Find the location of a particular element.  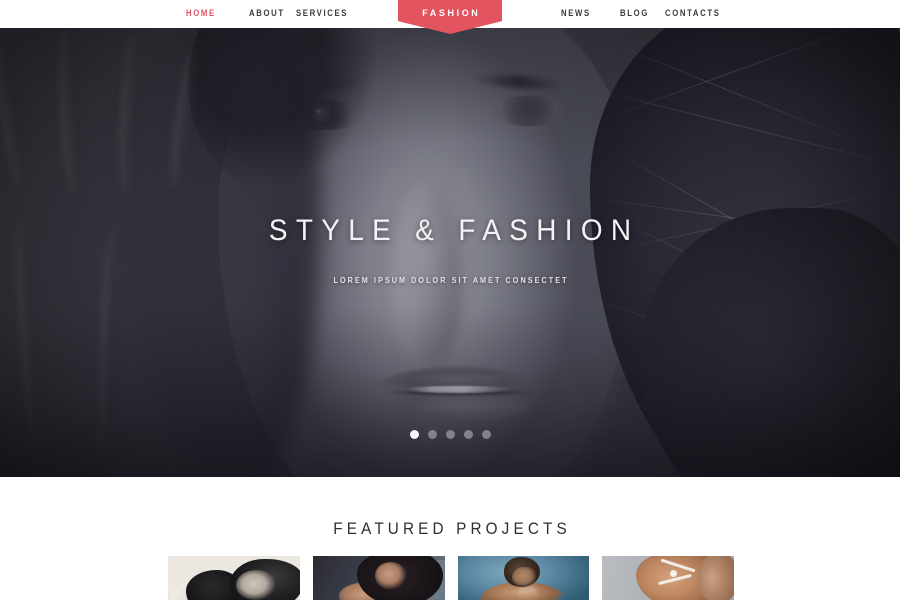

project-thumb-1-image is located at coordinates (234, 578).